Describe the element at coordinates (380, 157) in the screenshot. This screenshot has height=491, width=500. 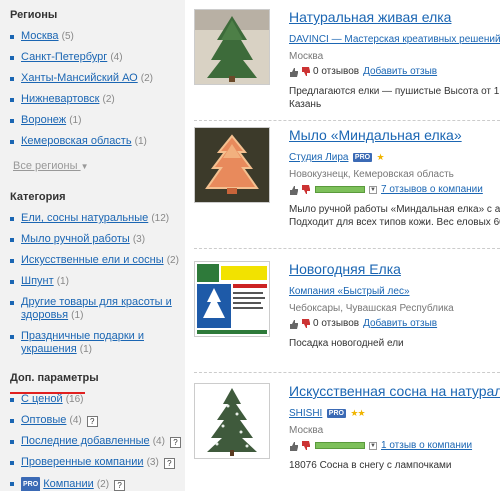
I see `star-icon: ★` at that location.